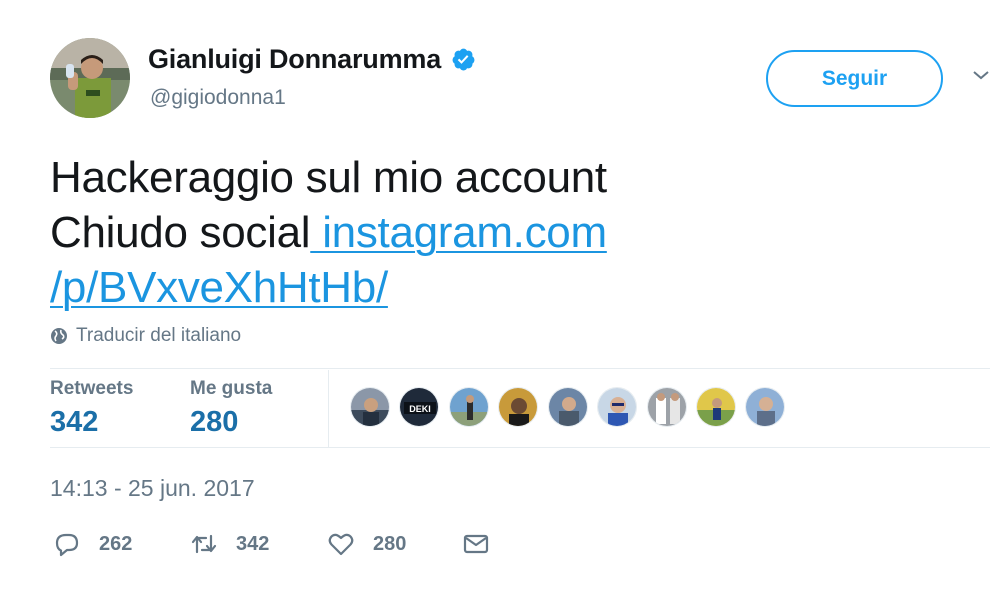  What do you see at coordinates (204, 544) in the screenshot?
I see `retweet-icon` at bounding box center [204, 544].